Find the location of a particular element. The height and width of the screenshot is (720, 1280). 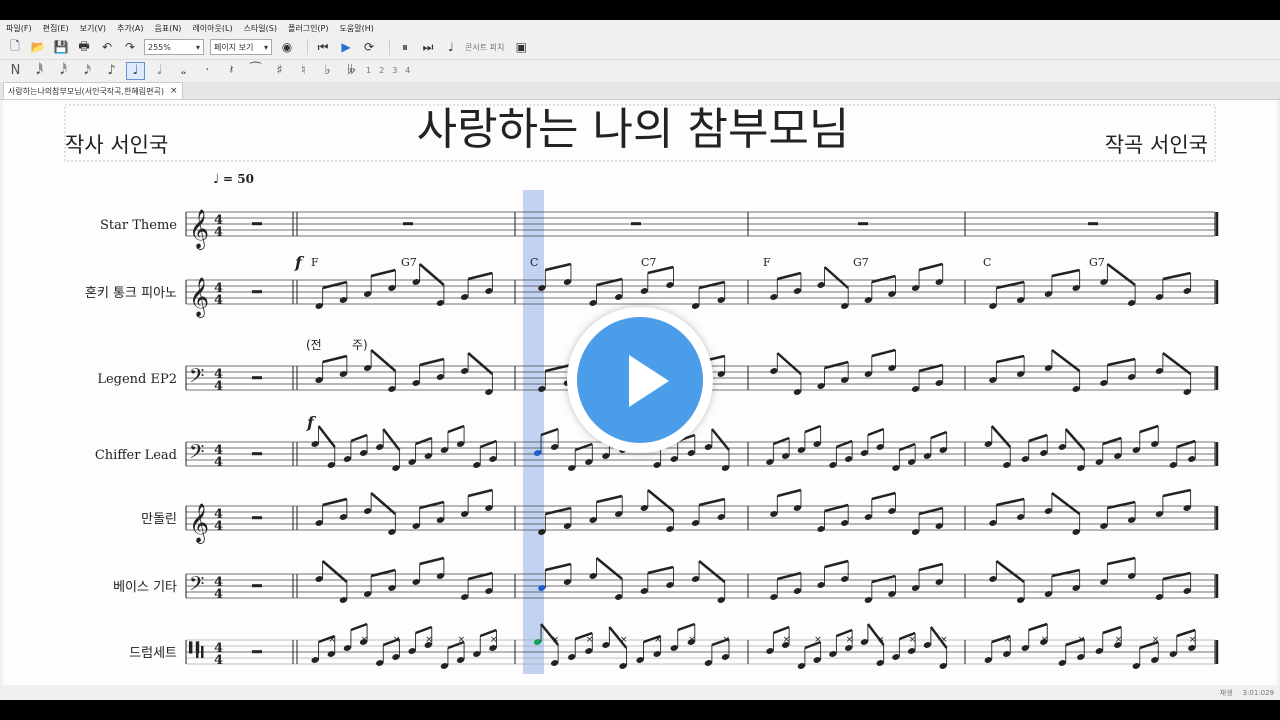

zoom-select: 255% ▾ is located at coordinates (174, 47).